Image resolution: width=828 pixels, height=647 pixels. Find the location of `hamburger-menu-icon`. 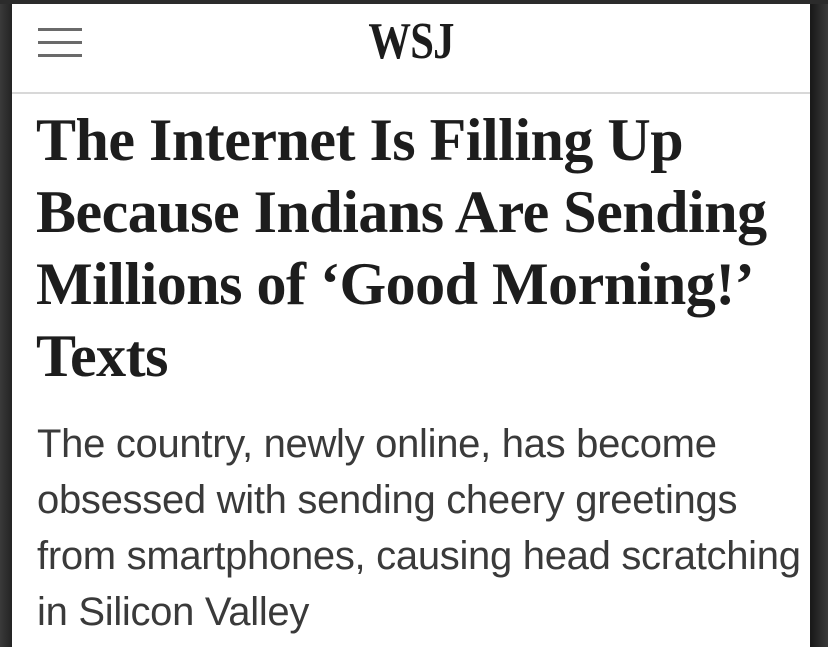

hamburger-menu-icon is located at coordinates (60, 43).